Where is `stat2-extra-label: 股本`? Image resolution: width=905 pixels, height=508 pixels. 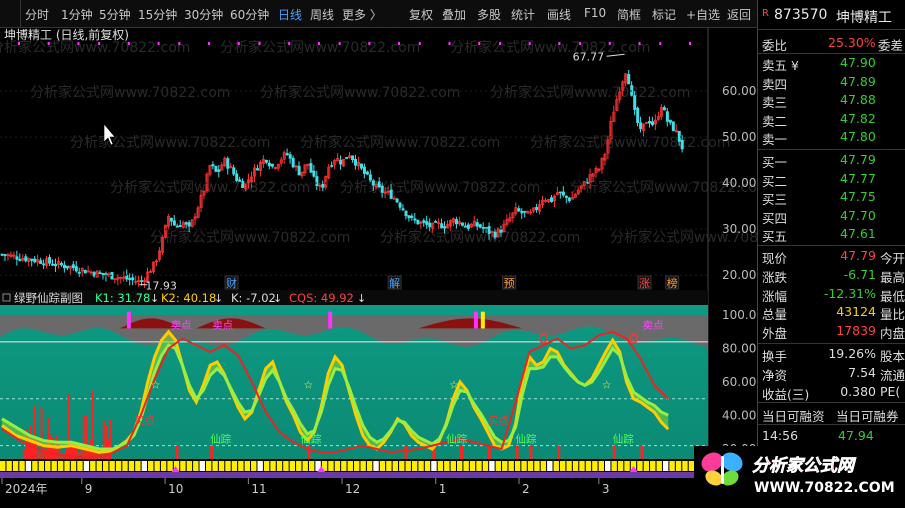 stat2-extra-label: 股本 is located at coordinates (892, 356).